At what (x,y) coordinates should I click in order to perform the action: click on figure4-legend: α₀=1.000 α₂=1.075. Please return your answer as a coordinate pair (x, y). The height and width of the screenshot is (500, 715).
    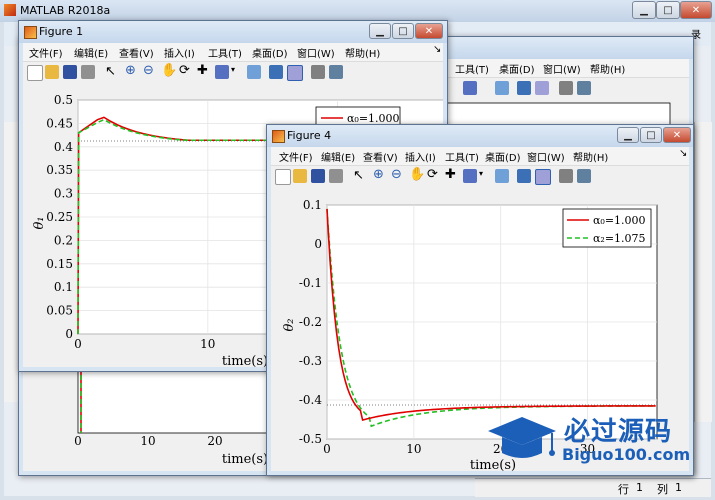
    Looking at the image, I should click on (607, 228).